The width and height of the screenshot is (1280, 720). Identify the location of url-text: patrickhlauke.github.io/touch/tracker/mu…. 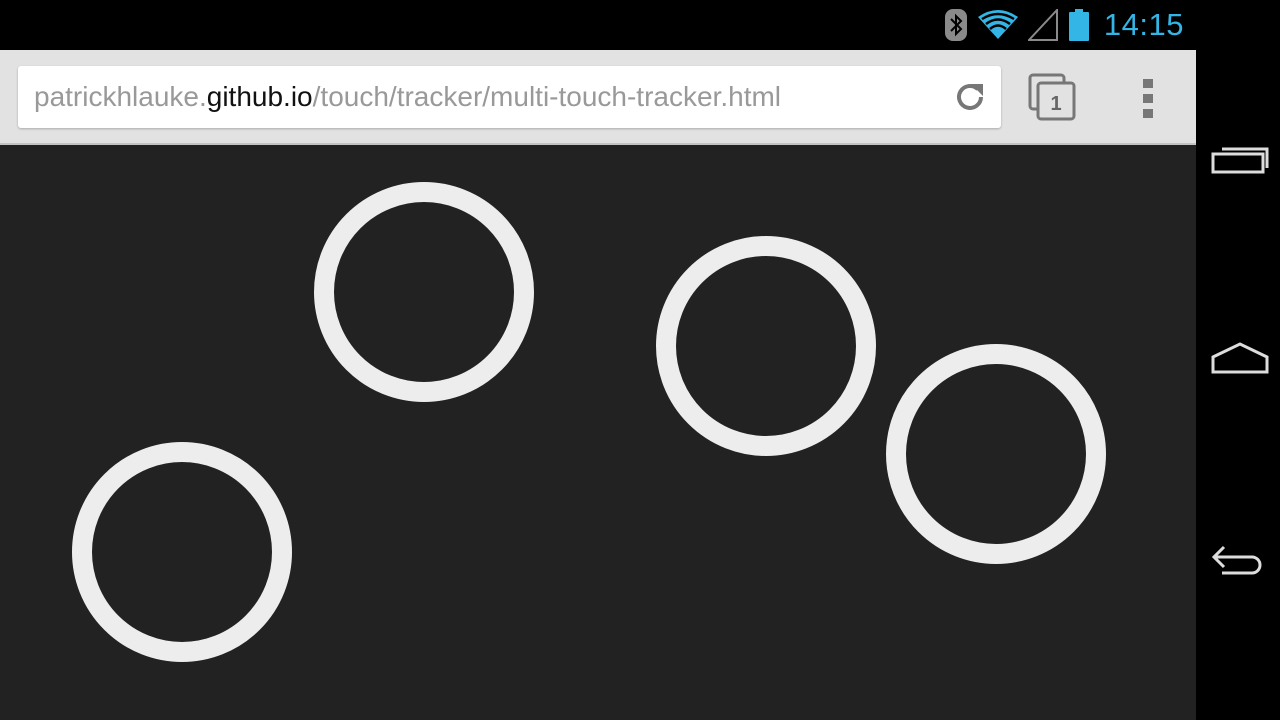
(407, 97).